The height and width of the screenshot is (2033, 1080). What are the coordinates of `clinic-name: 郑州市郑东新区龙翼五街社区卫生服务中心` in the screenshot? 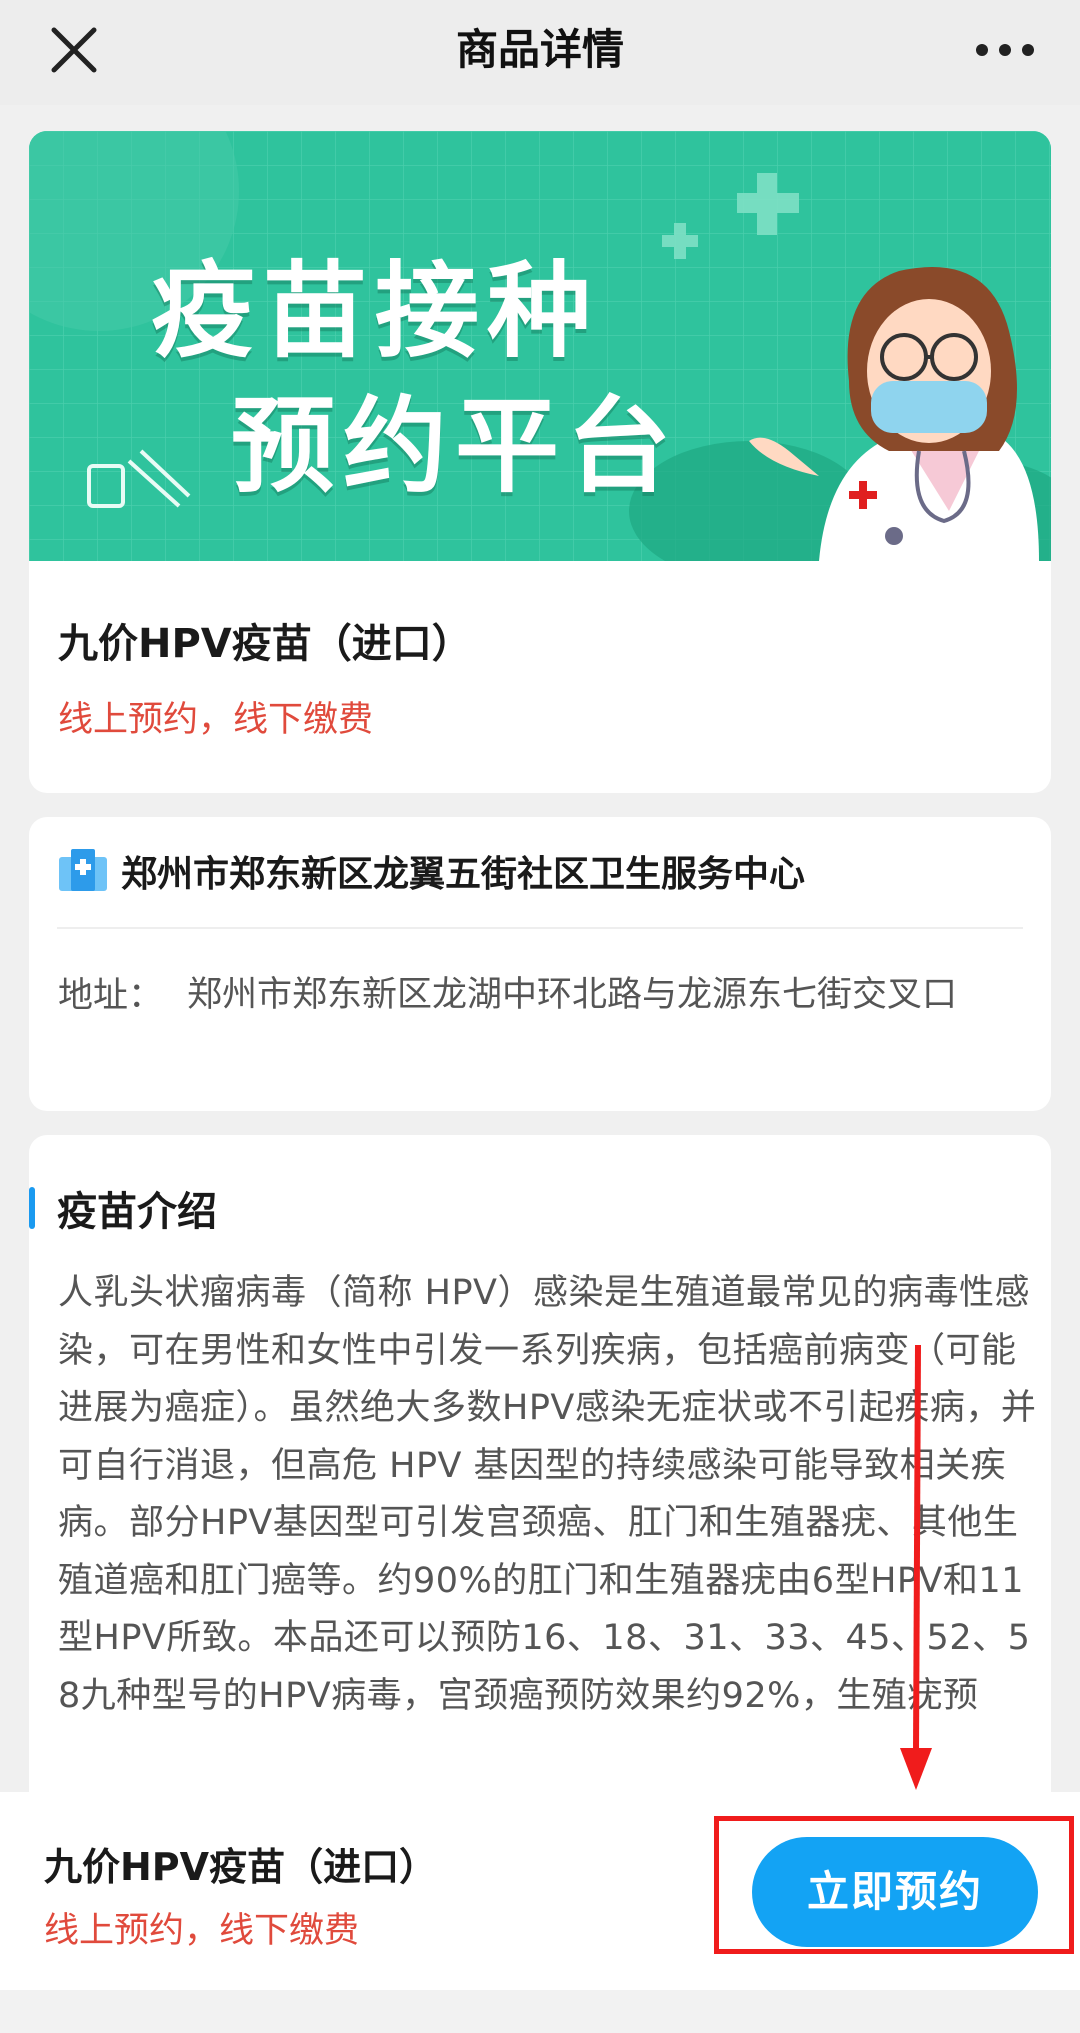 It's located at (463, 874).